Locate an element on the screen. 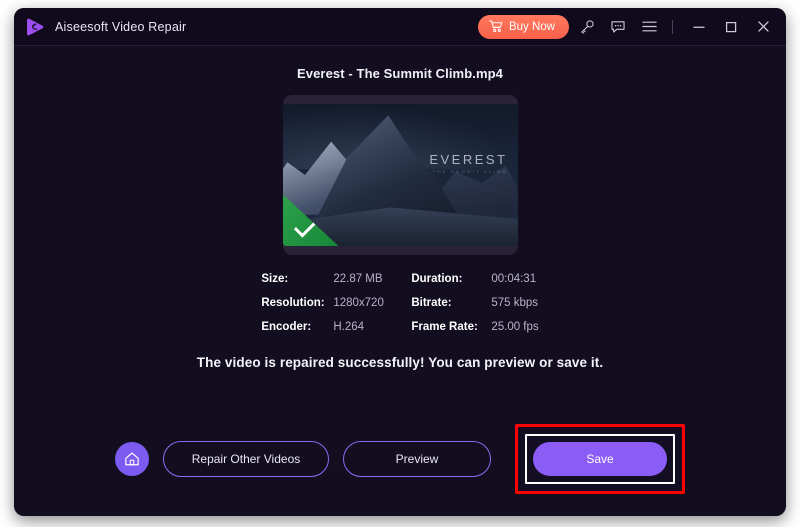 The image size is (800, 527). video-thumbnail: EVEREST THE SUMMIT CLIMB is located at coordinates (400, 175).